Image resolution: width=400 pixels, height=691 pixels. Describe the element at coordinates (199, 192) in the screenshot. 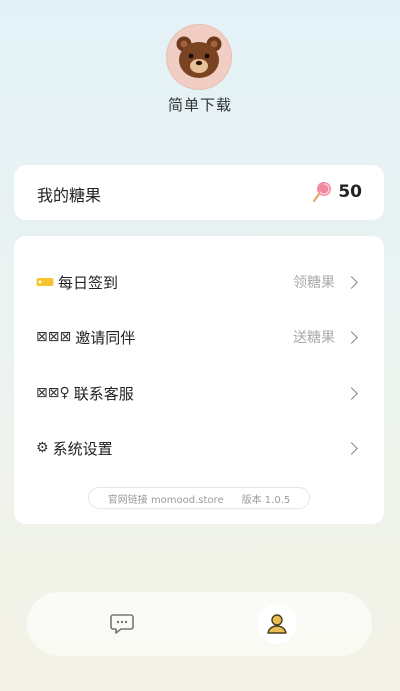

I see `my-candy-card: 我的糖果 50` at that location.